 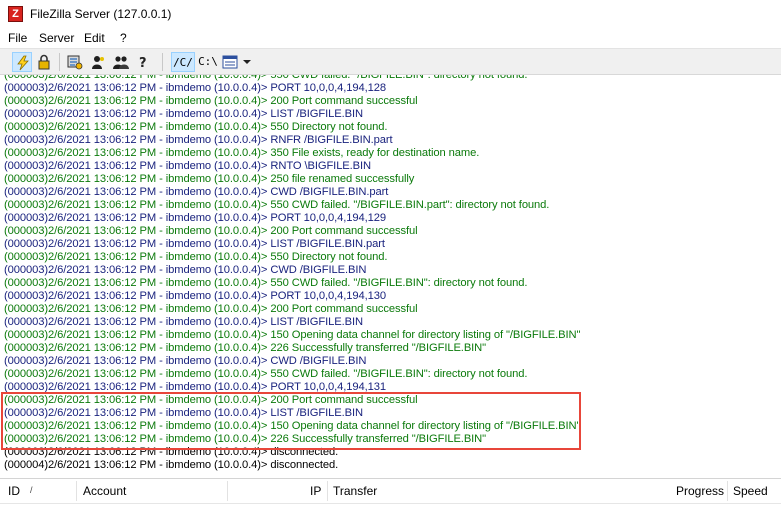 I want to click on users-icon, so click(x=98, y=62).